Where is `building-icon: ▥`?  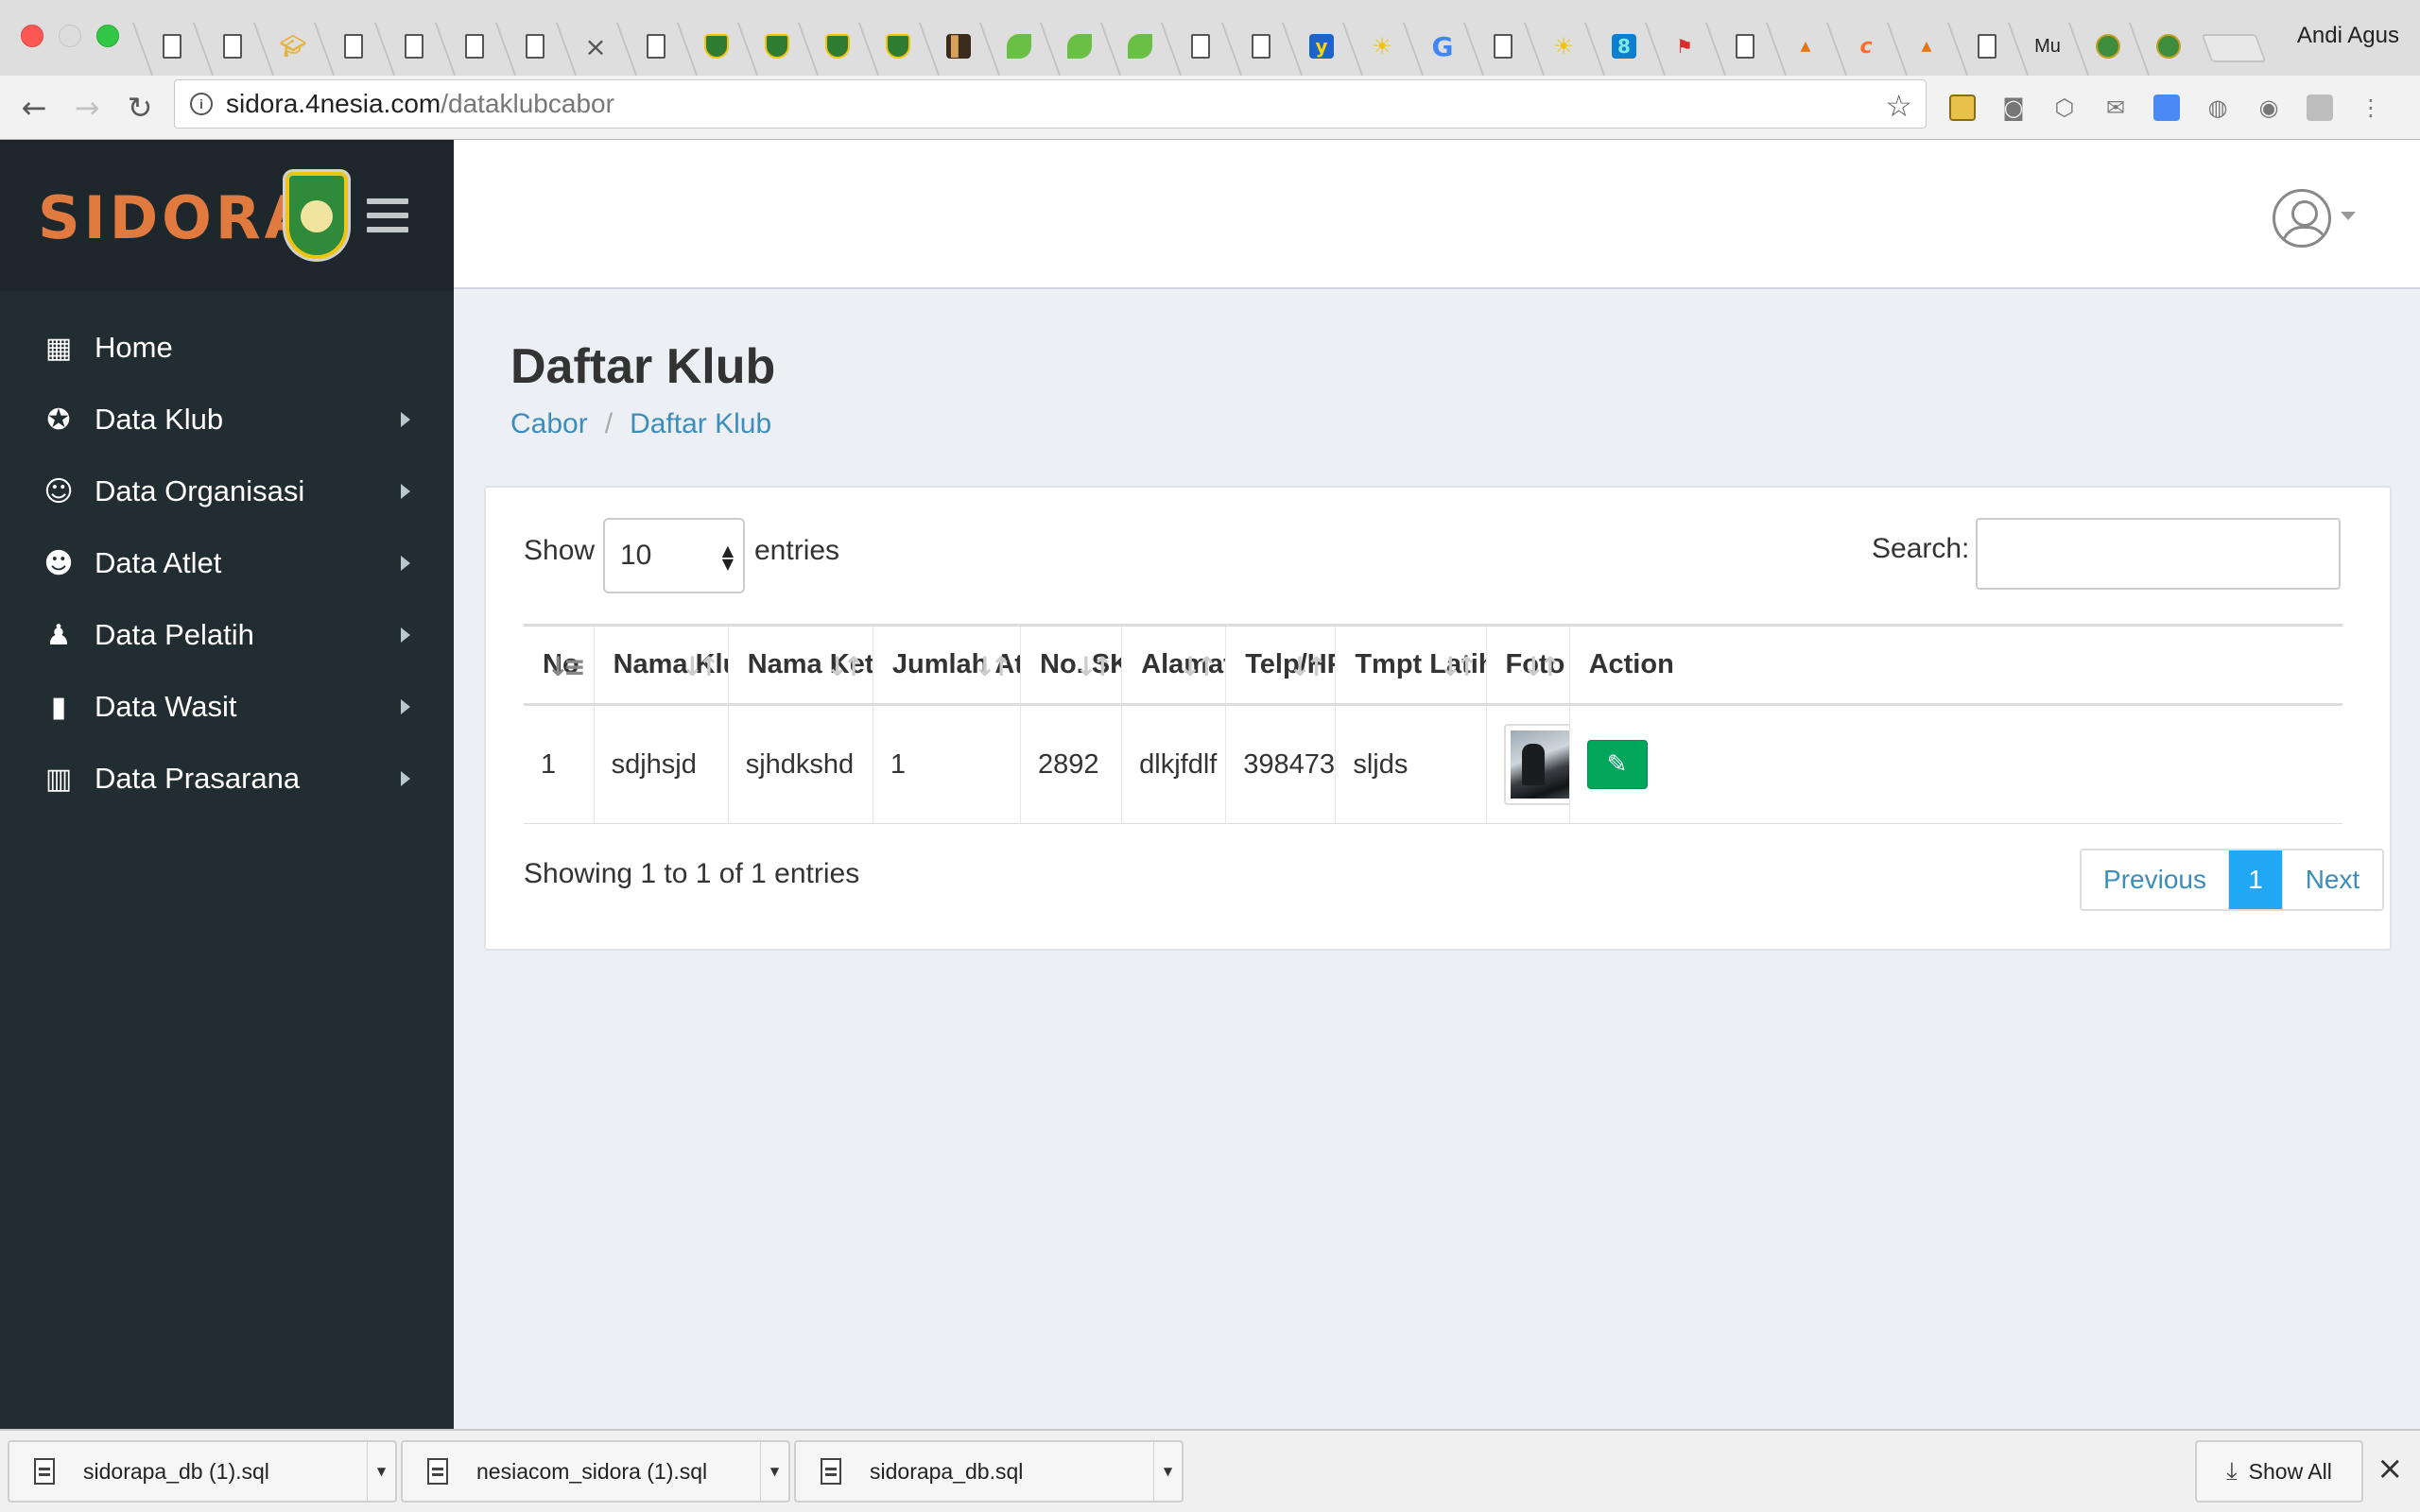
building-icon: ▥ is located at coordinates (58, 779).